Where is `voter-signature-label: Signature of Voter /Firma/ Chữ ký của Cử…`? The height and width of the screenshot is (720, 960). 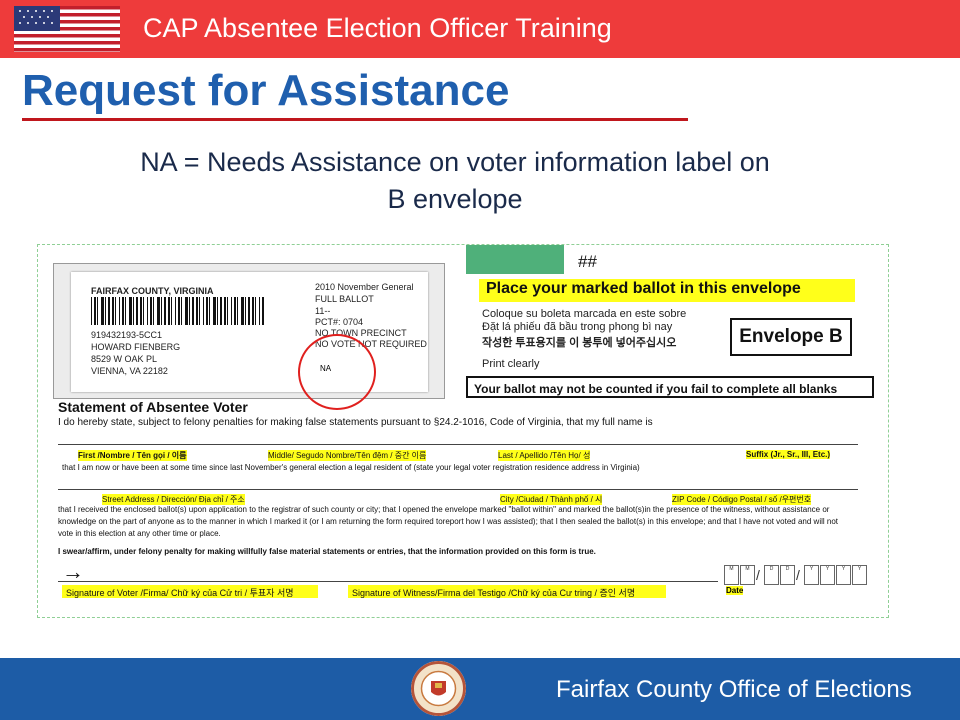 voter-signature-label: Signature of Voter /Firma/ Chữ ký của Cử… is located at coordinates (180, 593).